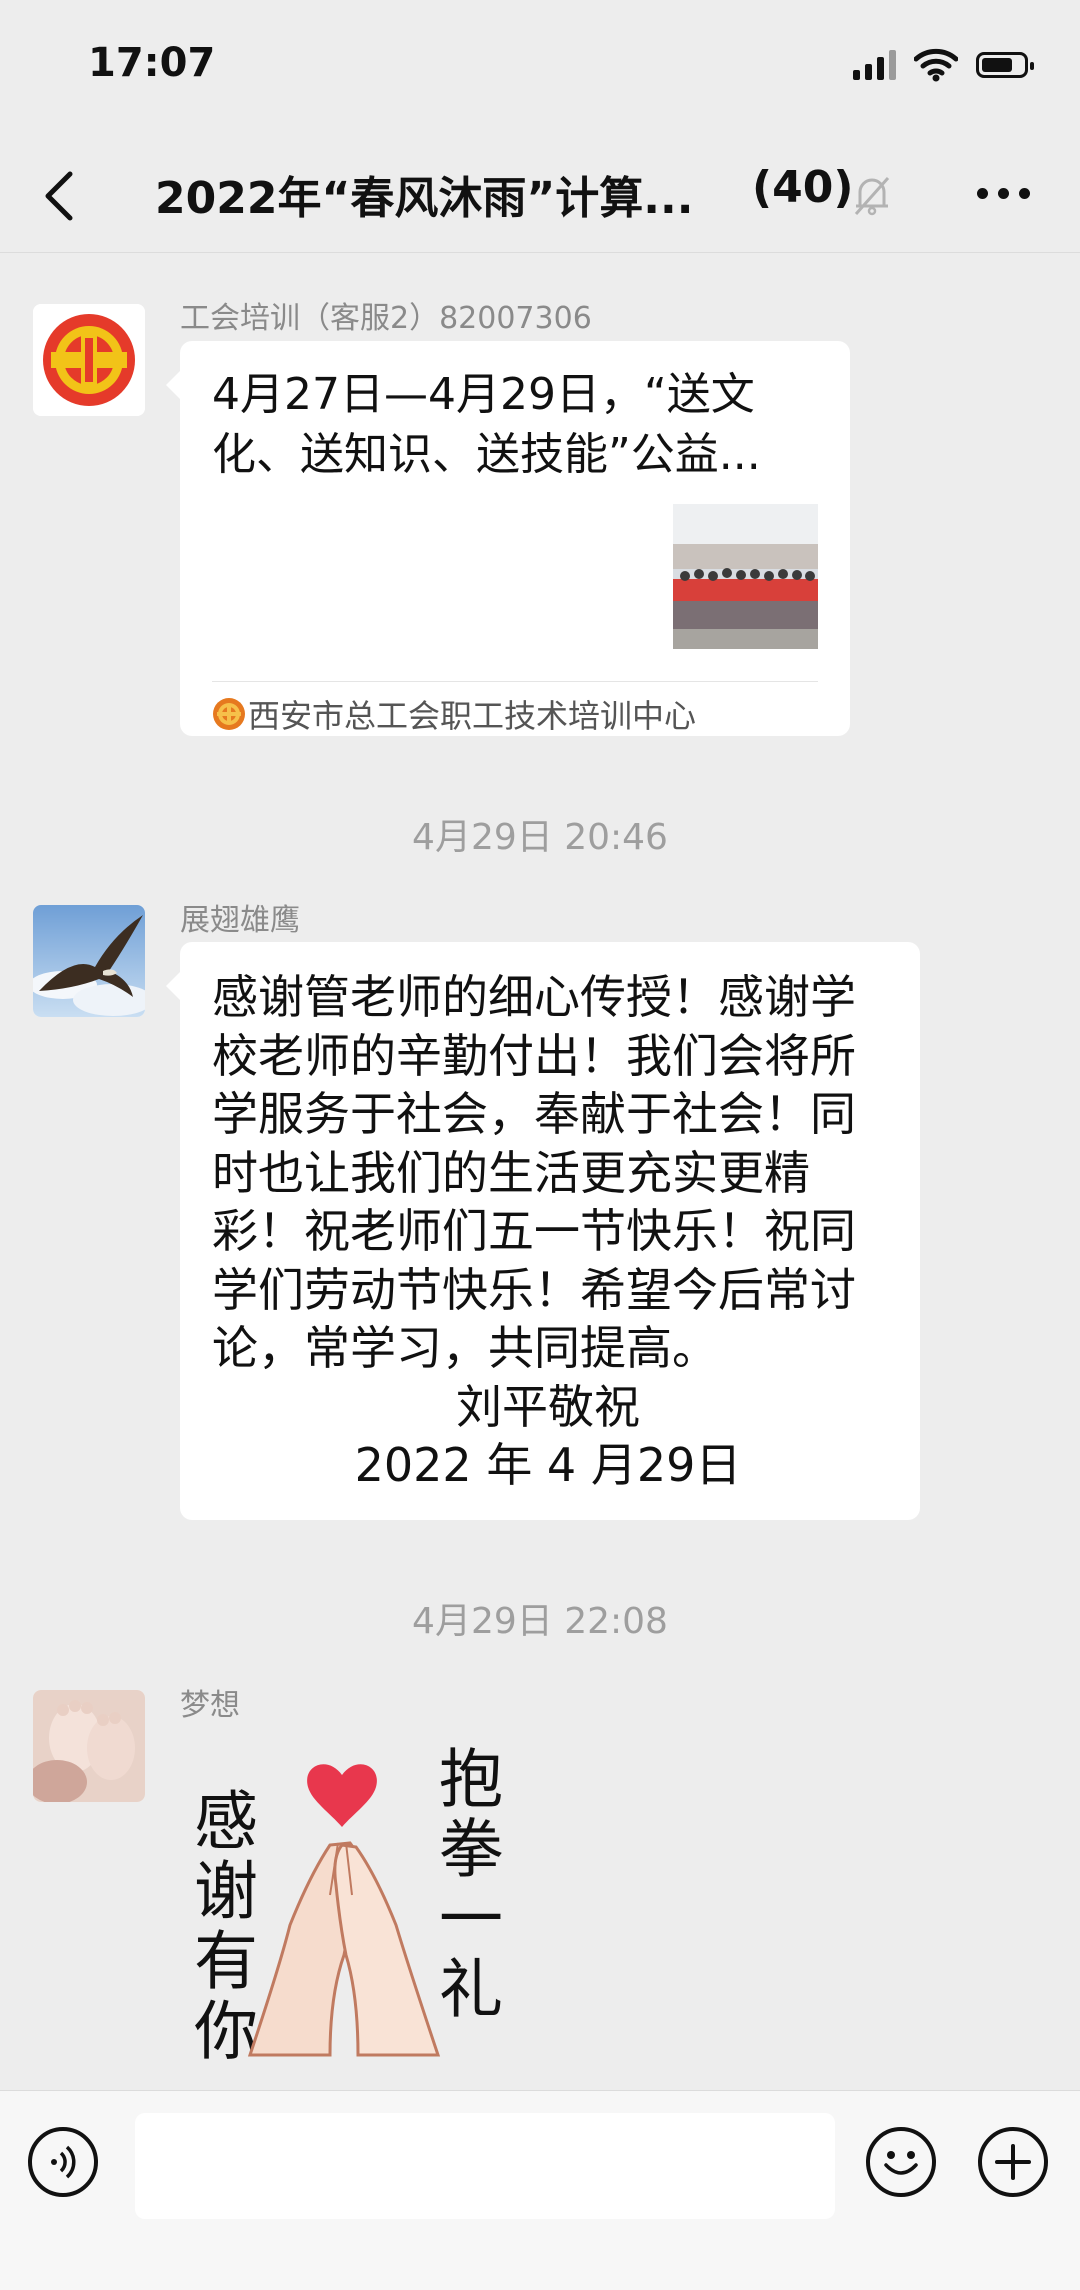 Image resolution: width=1080 pixels, height=2290 pixels. I want to click on avatar-eagle, so click(89, 961).